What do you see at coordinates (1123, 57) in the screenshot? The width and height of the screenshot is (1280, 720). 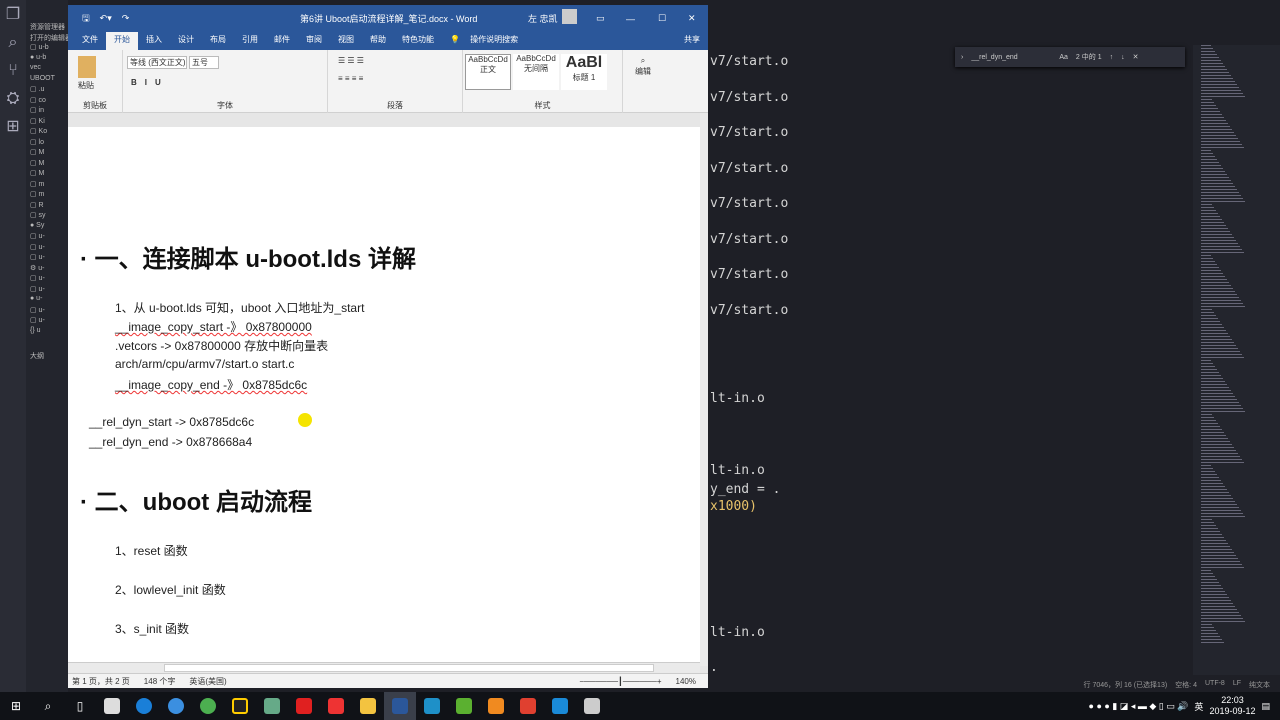 I see `next-match-icon: ↓` at bounding box center [1123, 57].